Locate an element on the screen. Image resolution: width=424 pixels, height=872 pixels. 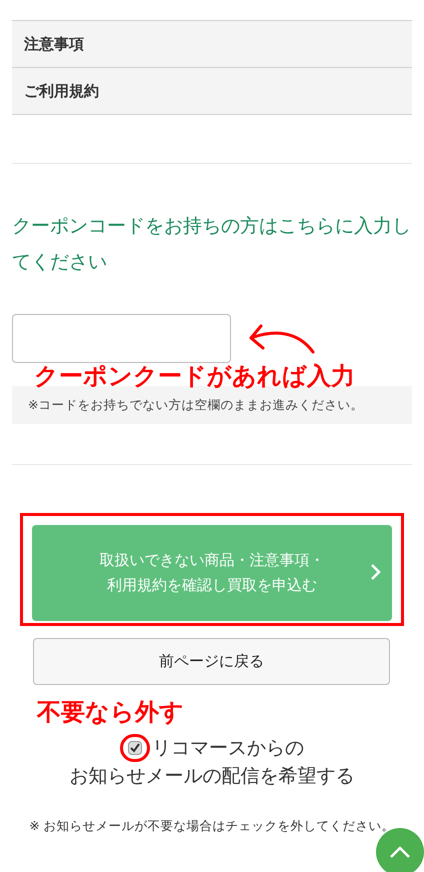
coupon-heading: クーポンコードをお持ちの方はこちらに入力してください is located at coordinates (212, 244).